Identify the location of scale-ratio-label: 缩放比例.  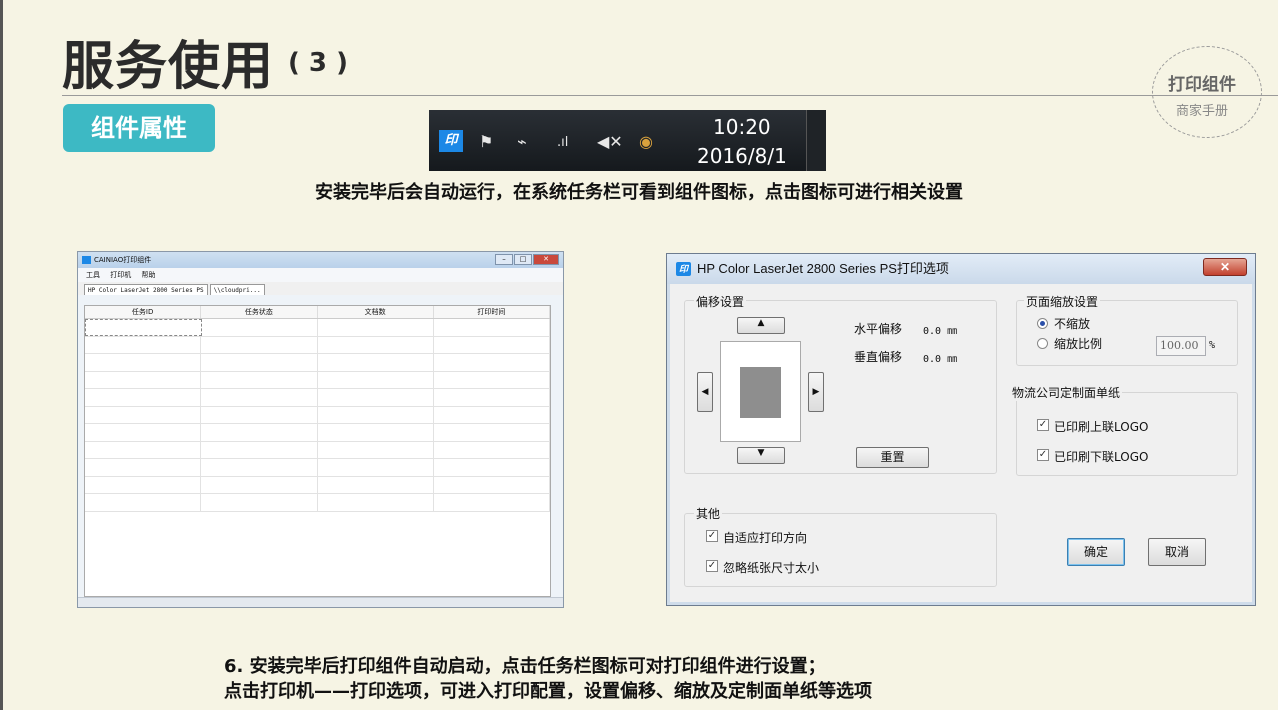
(1078, 344).